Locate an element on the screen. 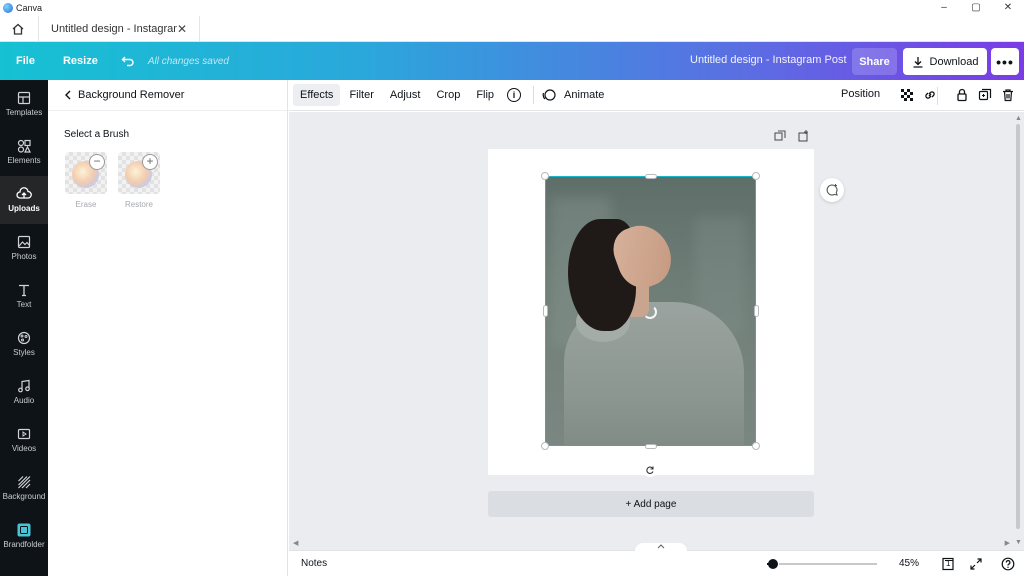 The width and height of the screenshot is (1024, 576). more-options-button: ••• is located at coordinates (1005, 61).